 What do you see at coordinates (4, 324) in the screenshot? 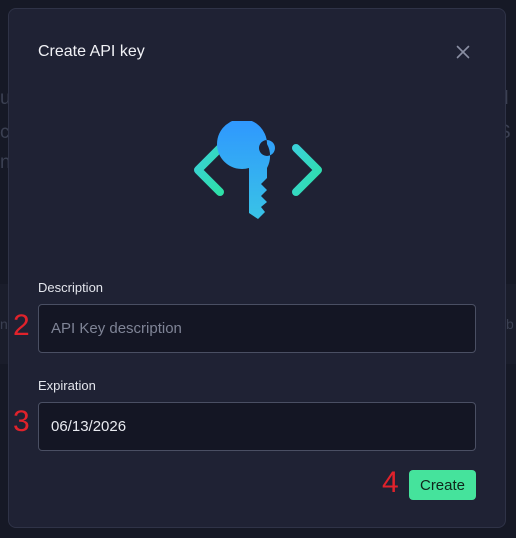
I see `background-text-fragment: n` at bounding box center [4, 324].